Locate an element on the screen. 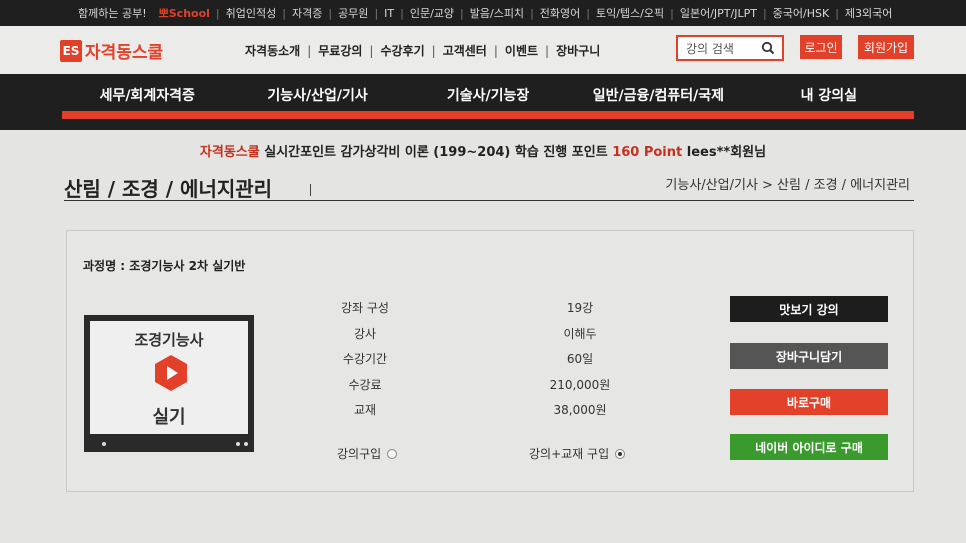 The height and width of the screenshot is (543, 966). tab-technician: 기능사/산업/기사 is located at coordinates (317, 95).